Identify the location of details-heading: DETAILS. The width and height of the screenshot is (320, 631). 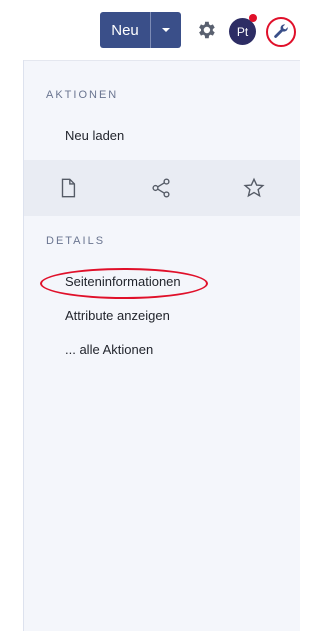
(76, 241).